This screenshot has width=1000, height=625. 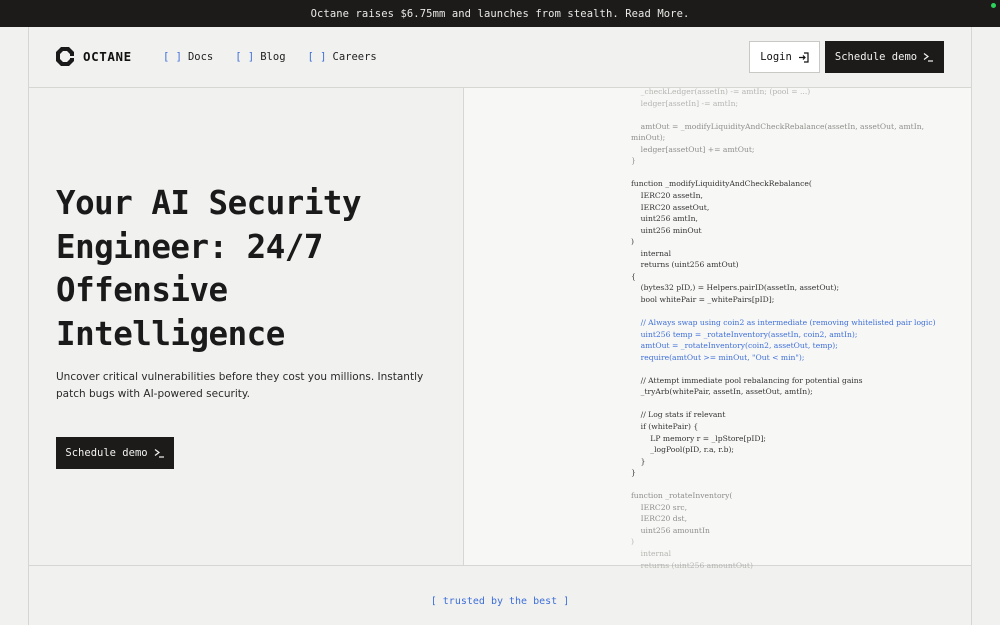 What do you see at coordinates (667, 195) in the screenshot?
I see `code-line: IERC20 assetIn,` at bounding box center [667, 195].